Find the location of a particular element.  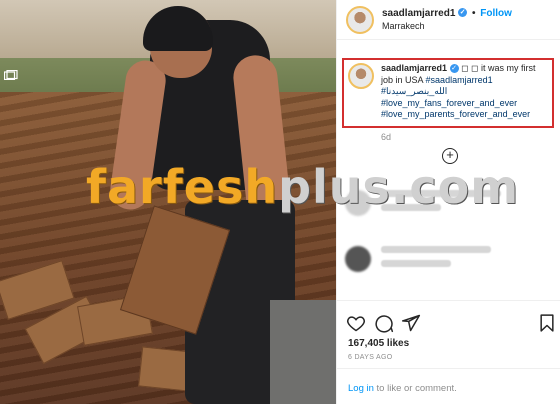

login-link: Log in is located at coordinates (361, 388).